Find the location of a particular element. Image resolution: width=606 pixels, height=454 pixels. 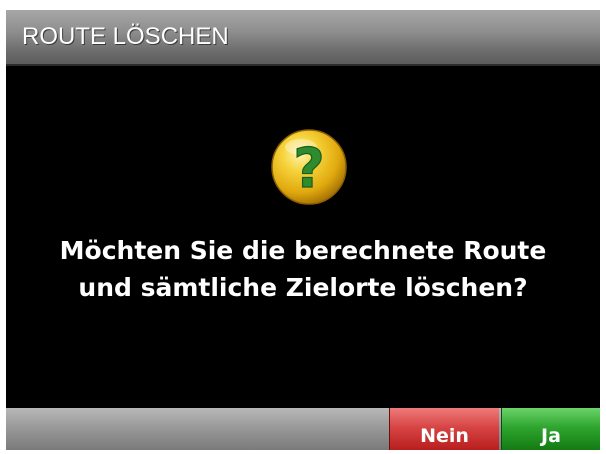

title-bar: ROUTE LÖSCHEN is located at coordinates (303, 38).